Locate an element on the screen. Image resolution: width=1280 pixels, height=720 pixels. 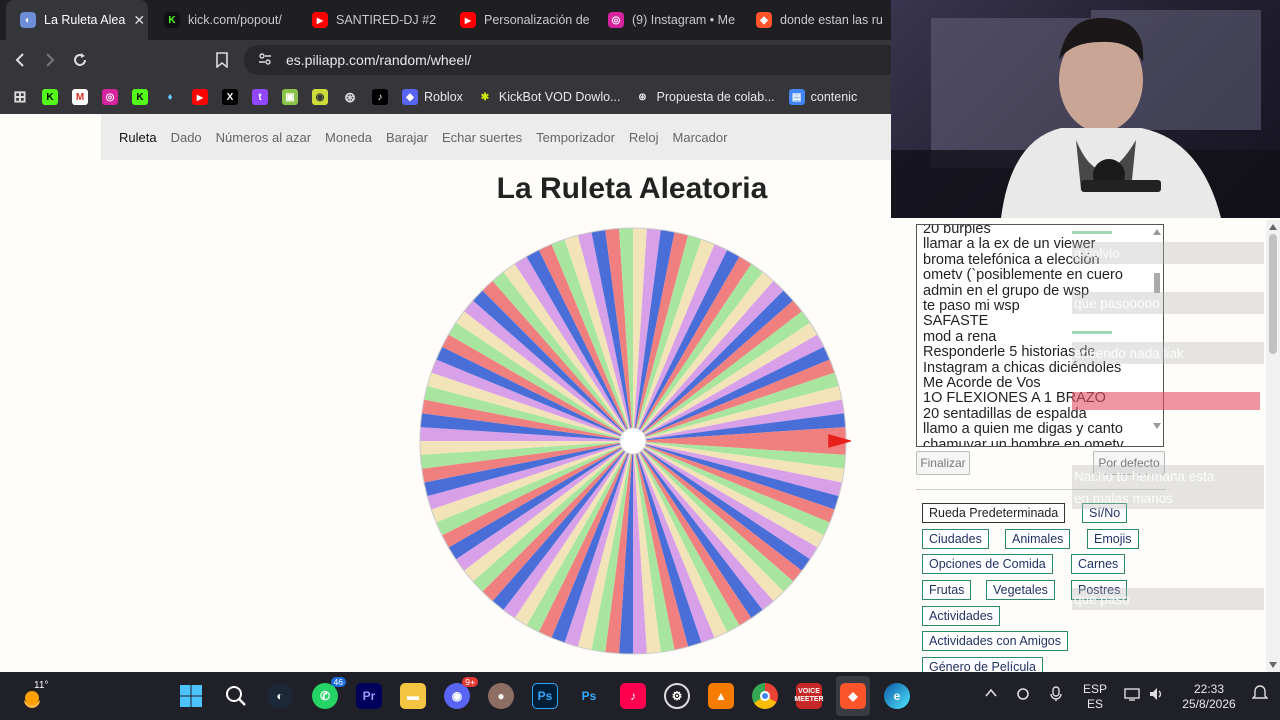
nav-ruleta: Ruleta is located at coordinates (138, 137).